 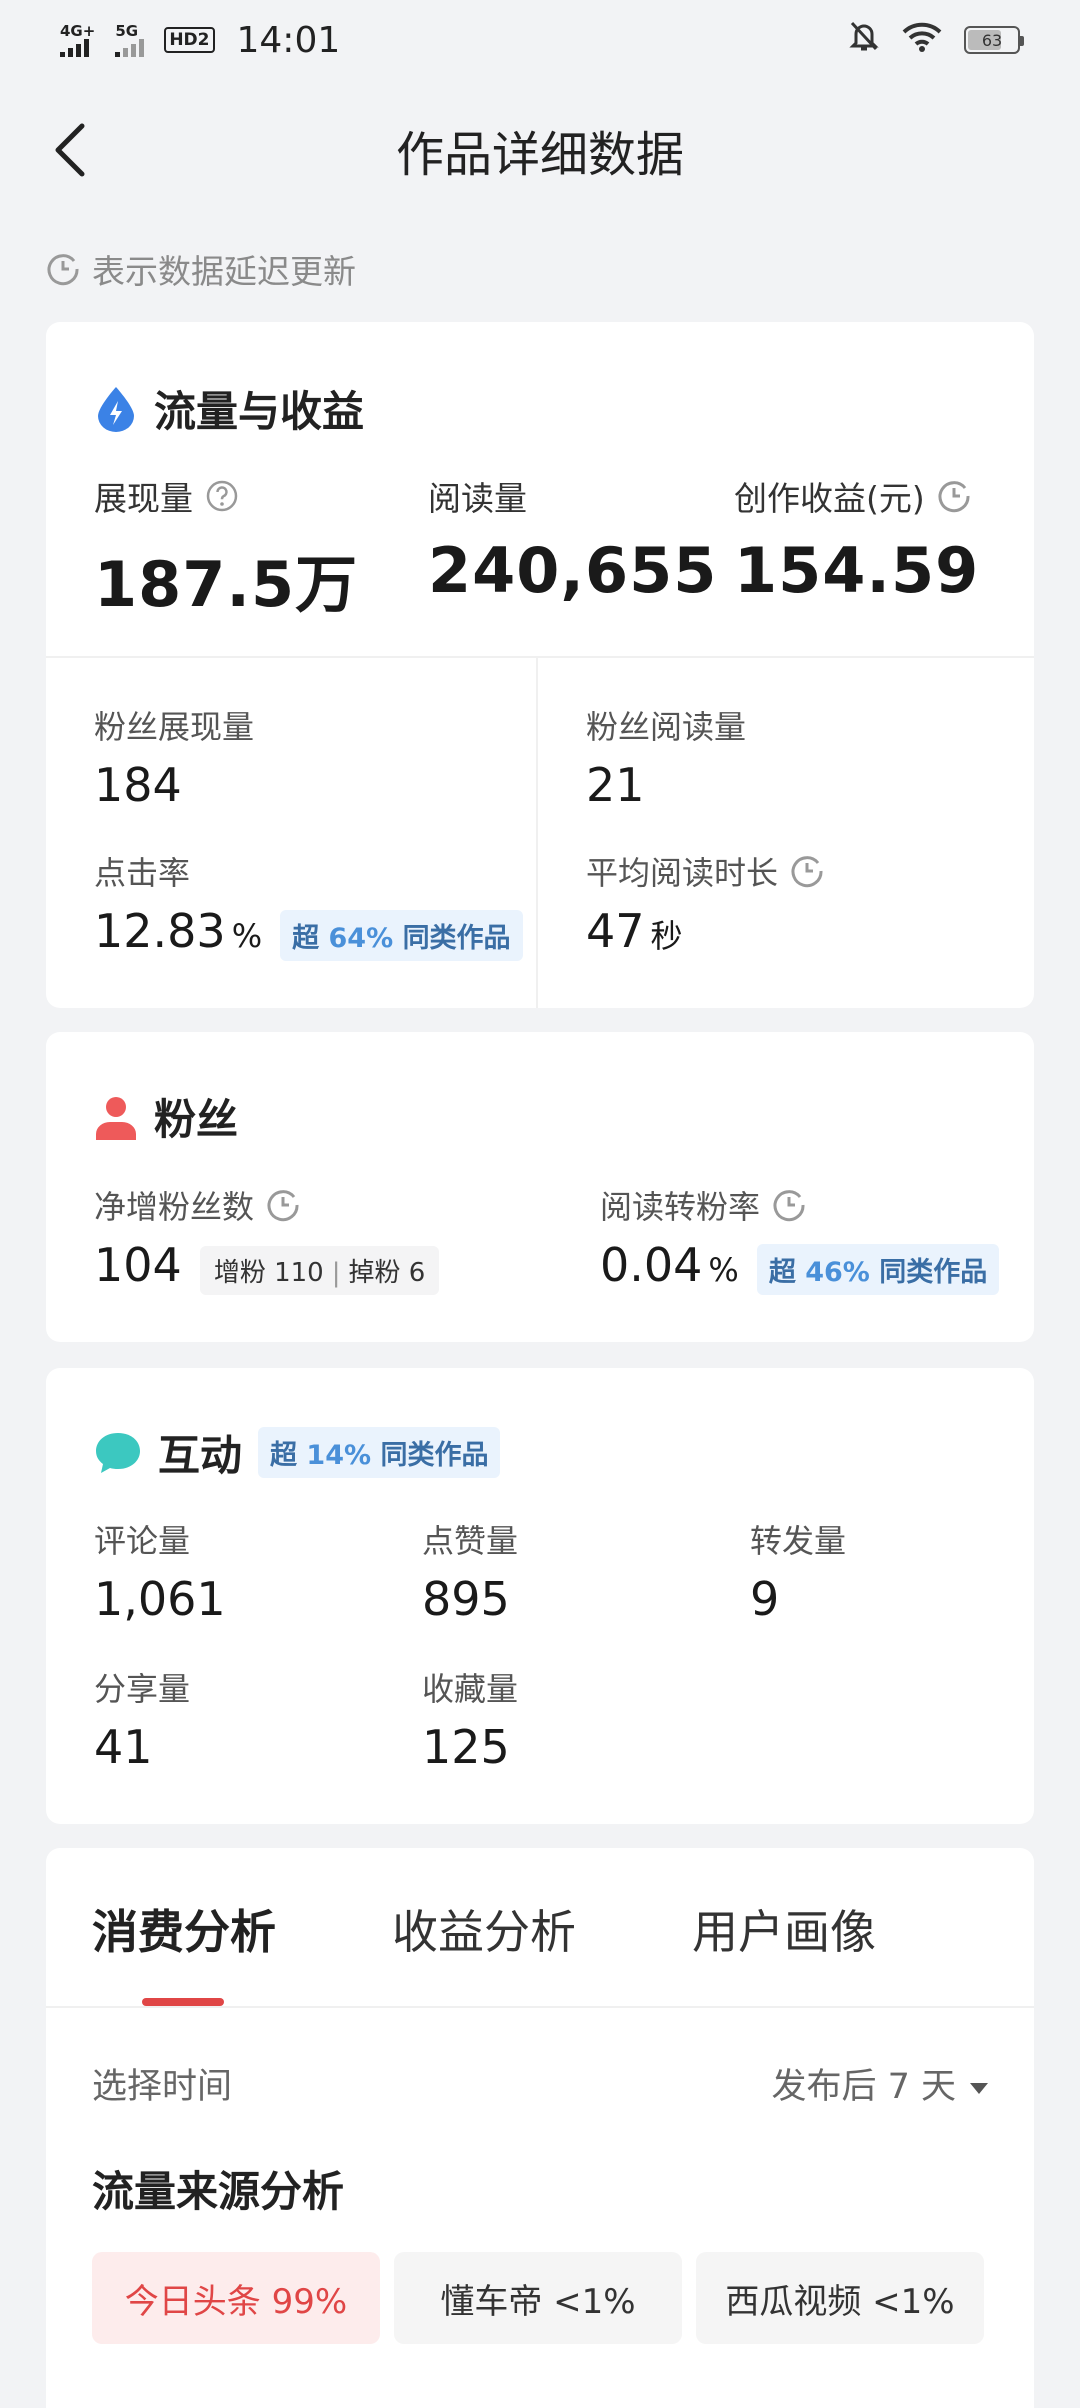 I want to click on chevron-left-icon, so click(x=70, y=150).